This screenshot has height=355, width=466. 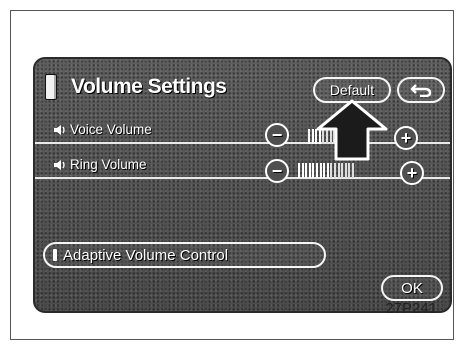 I want to click on back-button, so click(x=421, y=90).